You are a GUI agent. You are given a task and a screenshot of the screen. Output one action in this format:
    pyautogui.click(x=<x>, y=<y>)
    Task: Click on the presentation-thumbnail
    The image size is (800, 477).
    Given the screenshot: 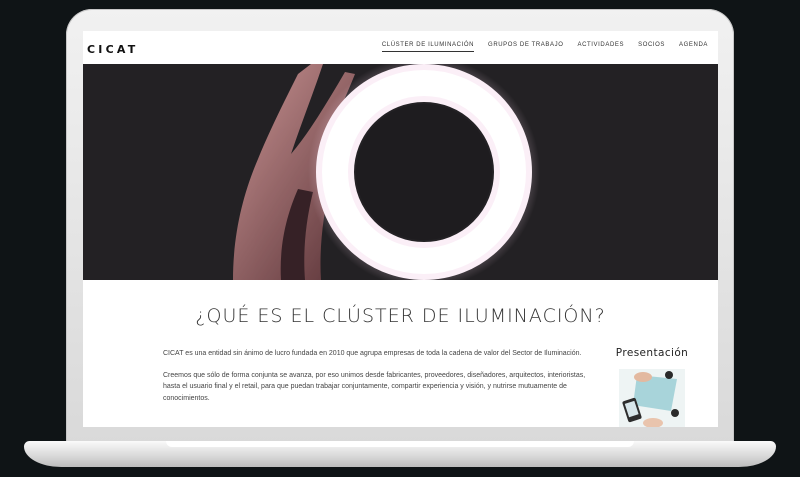 What is the action you would take?
    pyautogui.click(x=652, y=398)
    